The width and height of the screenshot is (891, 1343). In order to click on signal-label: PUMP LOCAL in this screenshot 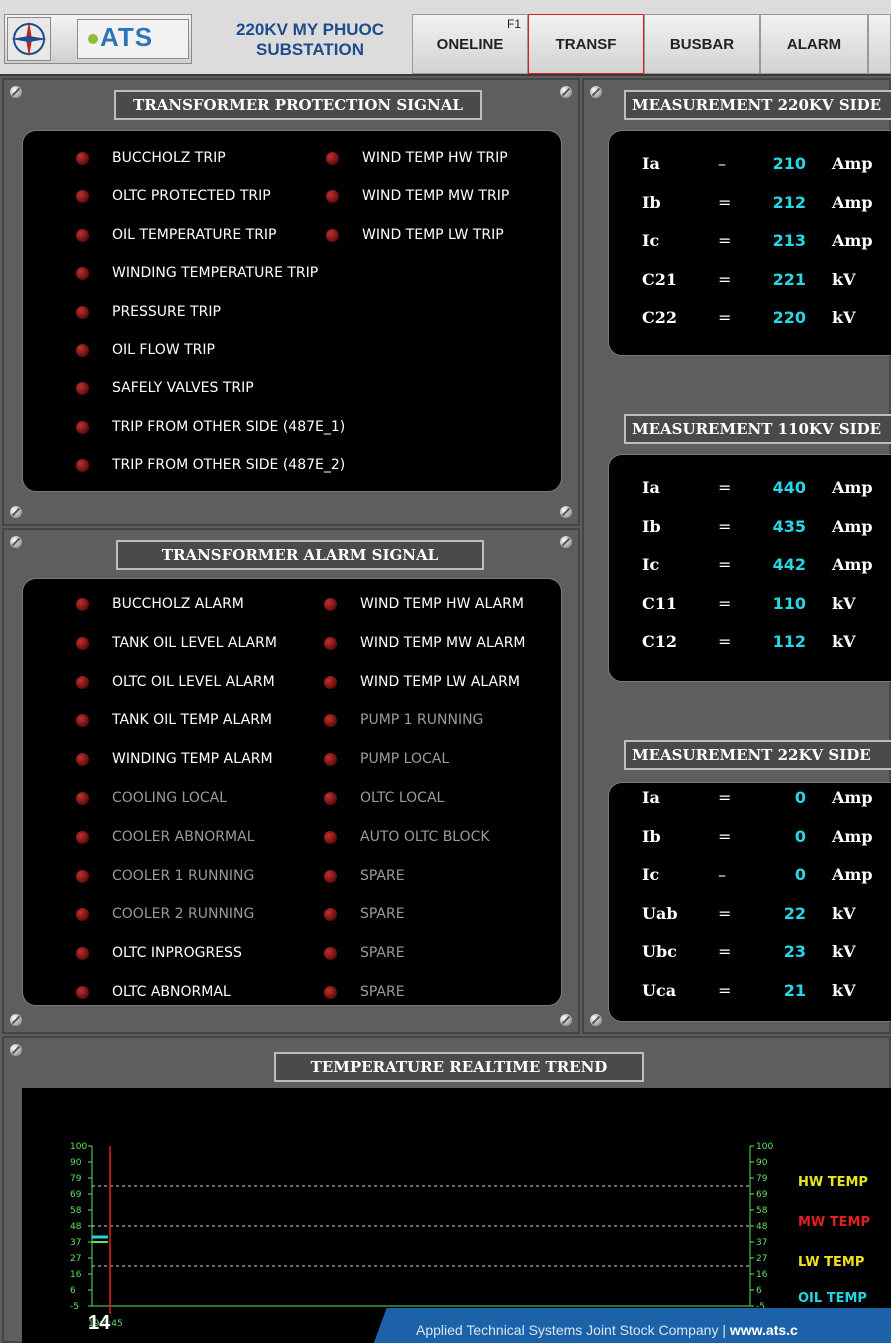, I will do `click(405, 759)`.